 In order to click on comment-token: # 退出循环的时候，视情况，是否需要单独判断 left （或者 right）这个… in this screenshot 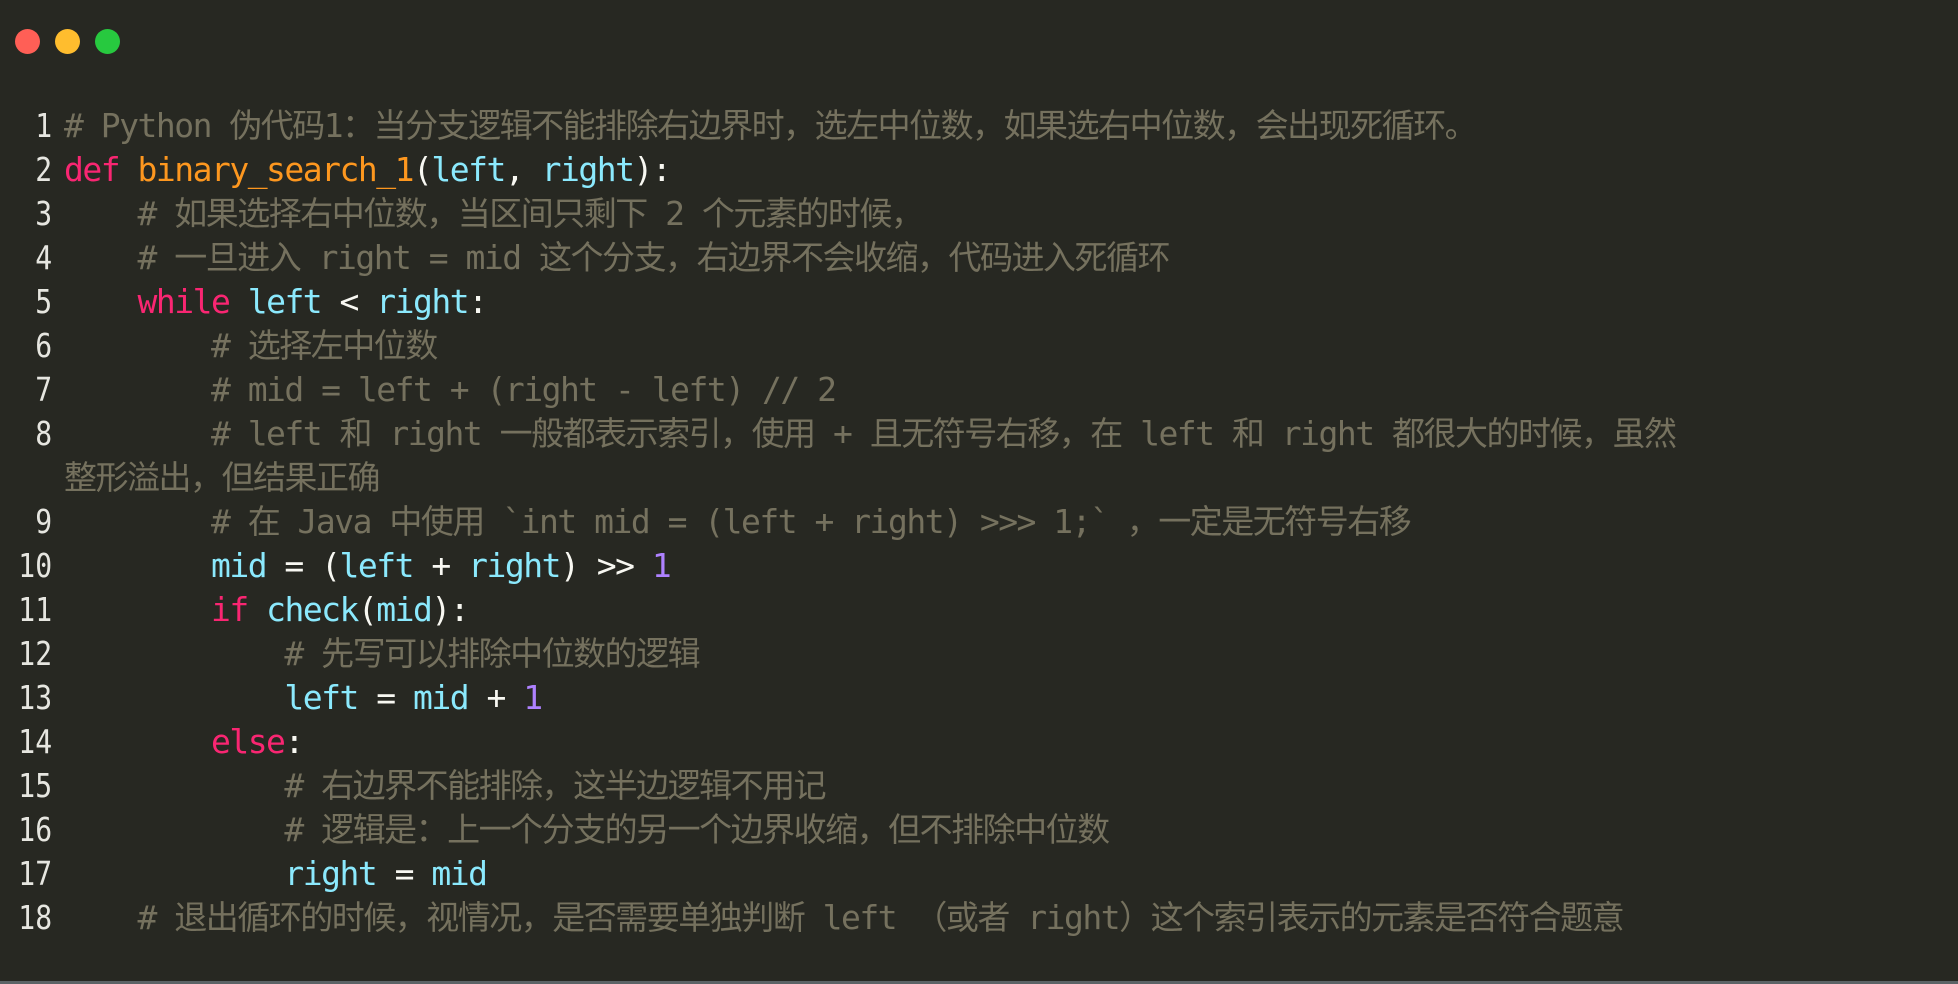, I will do `click(880, 917)`.